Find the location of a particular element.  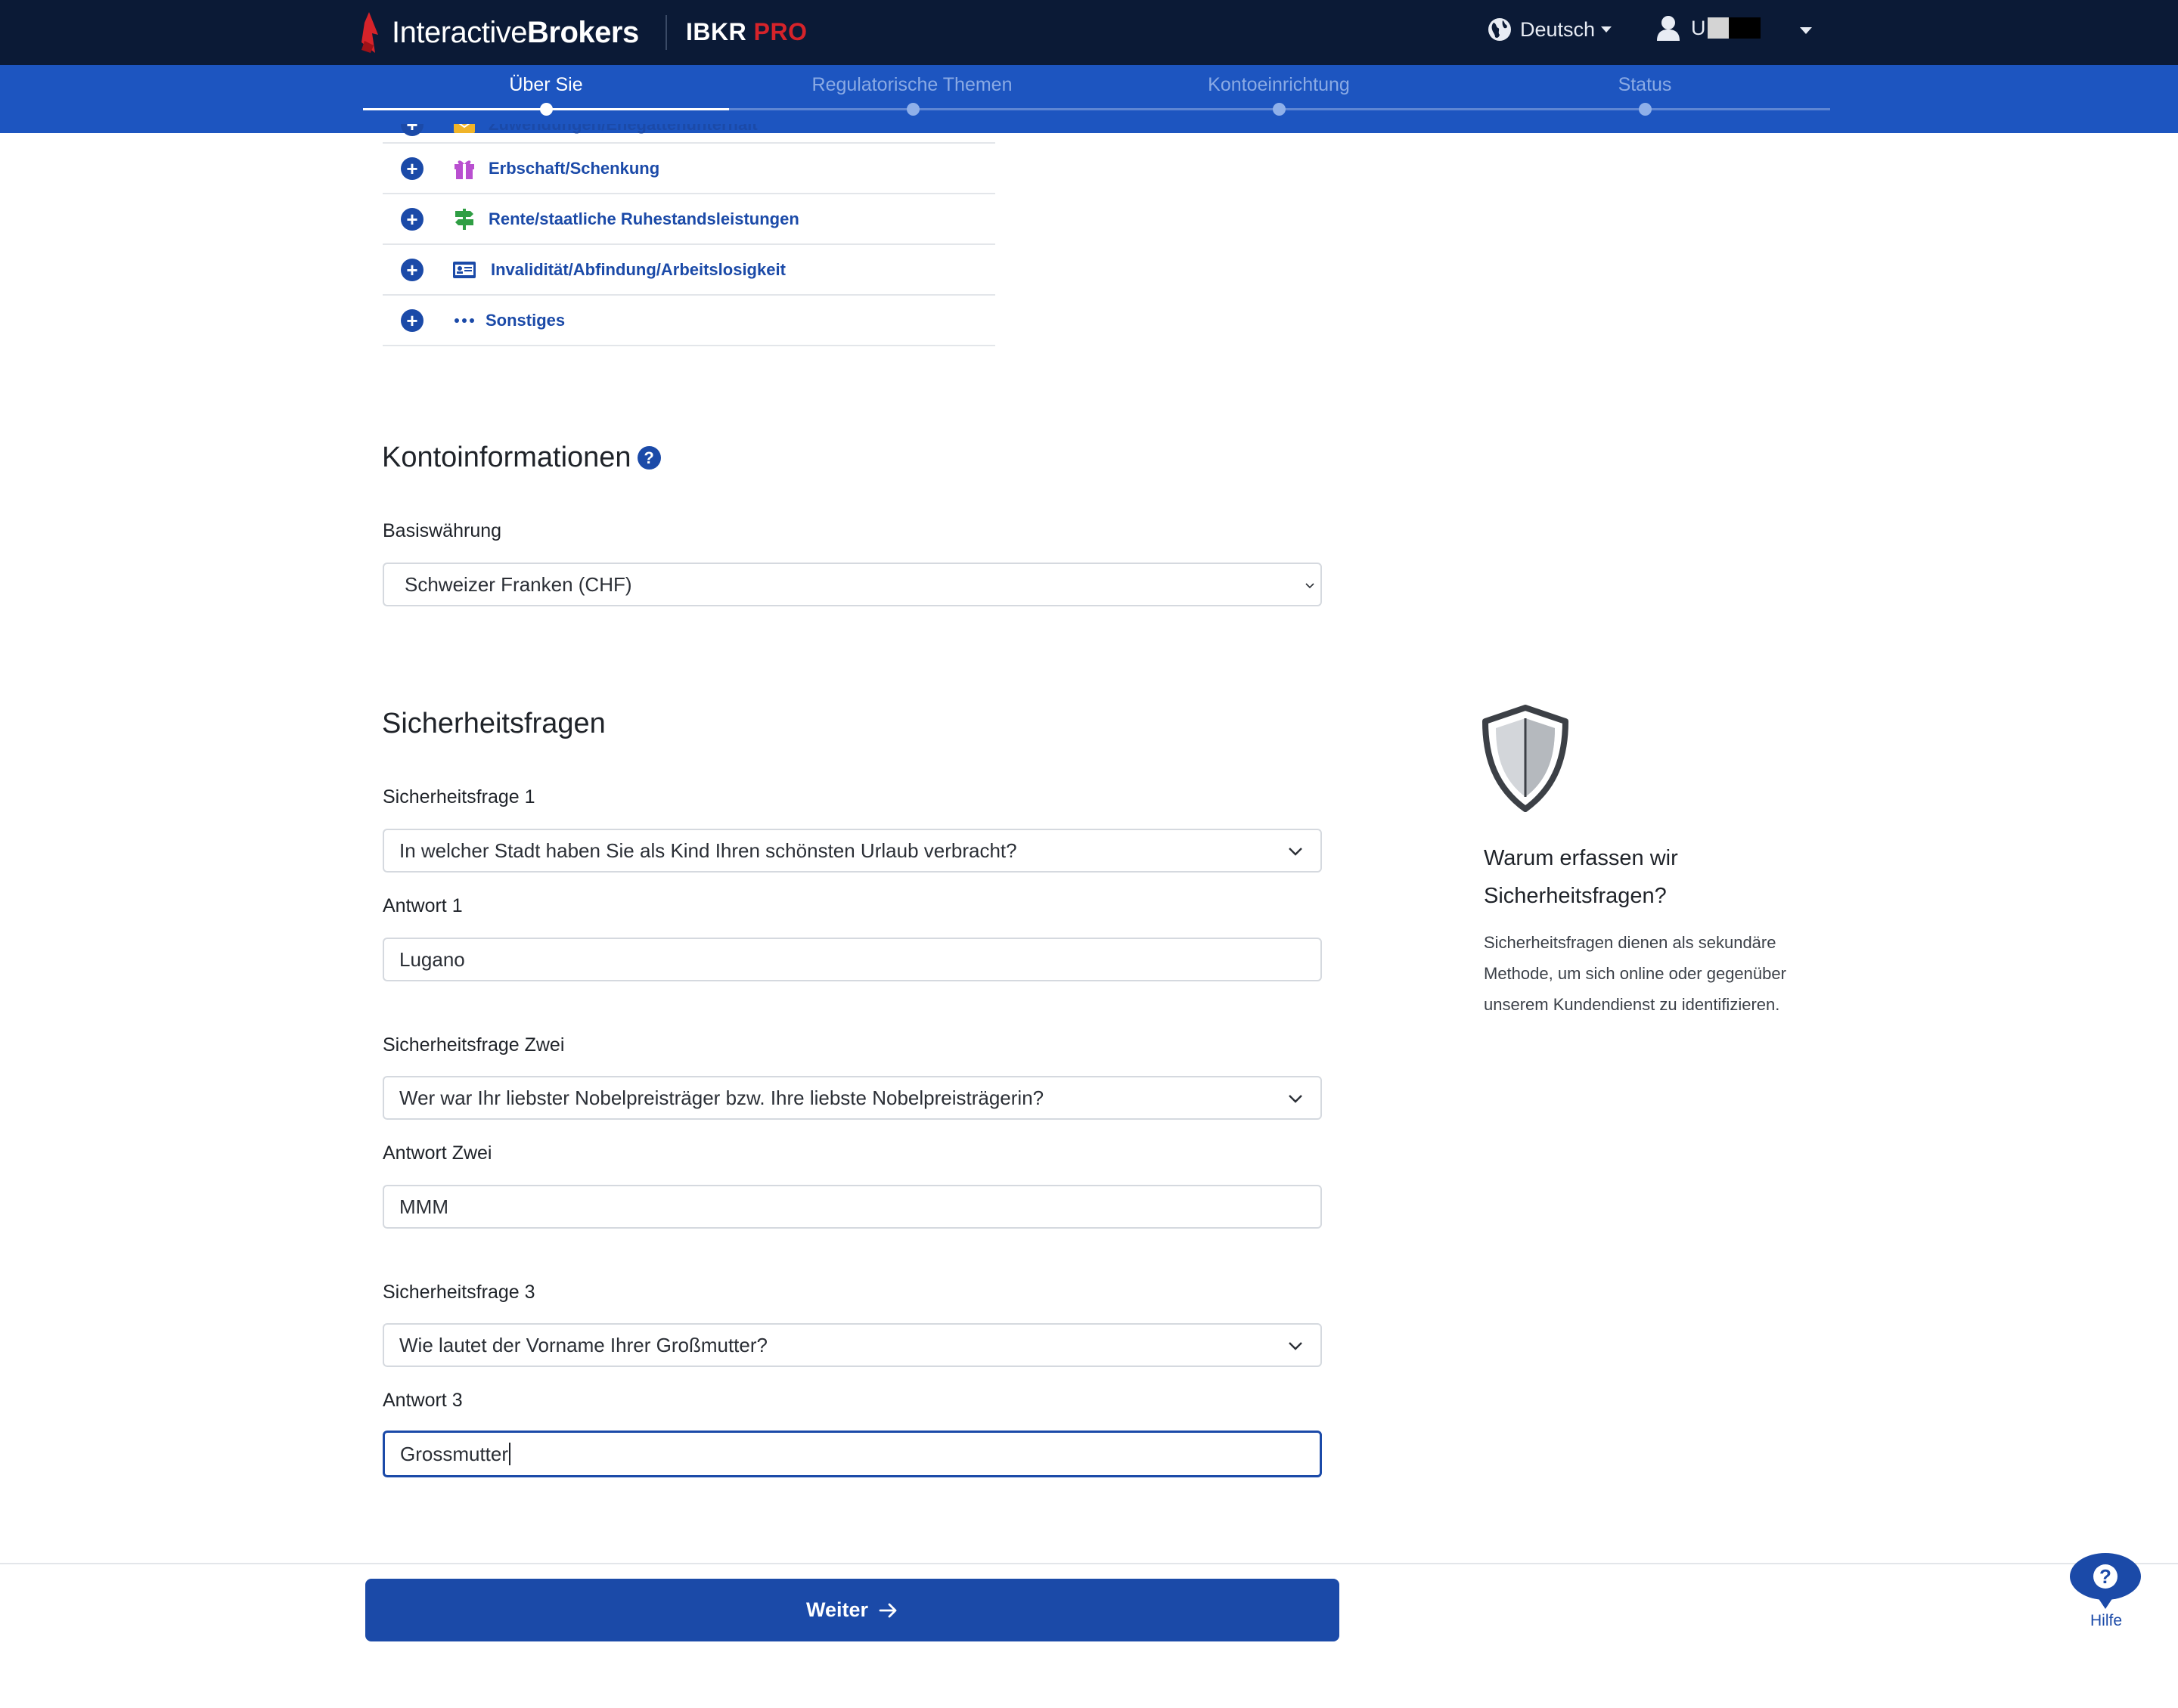

step-status: Status is located at coordinates (1645, 84).